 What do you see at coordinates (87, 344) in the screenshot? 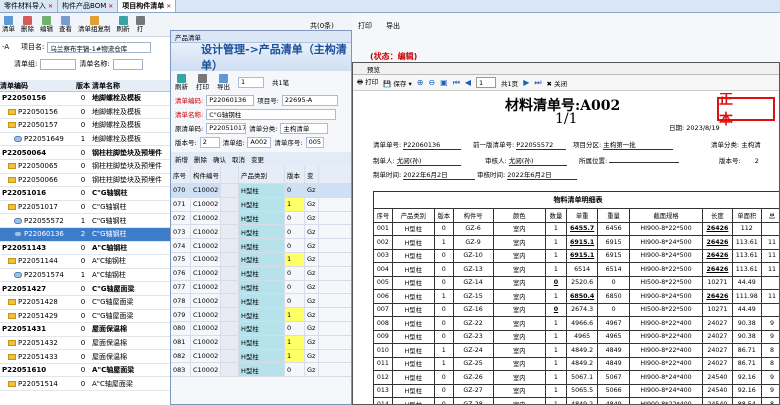
I see `tree-row: P22051432 0 屋面保温棉` at bounding box center [87, 344].